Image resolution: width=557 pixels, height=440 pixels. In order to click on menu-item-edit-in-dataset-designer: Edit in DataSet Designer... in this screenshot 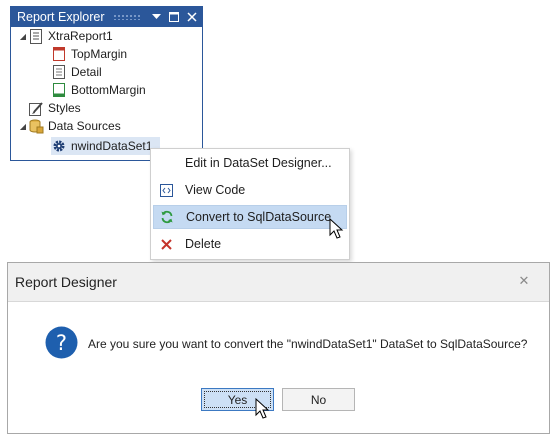, I will do `click(250, 163)`.